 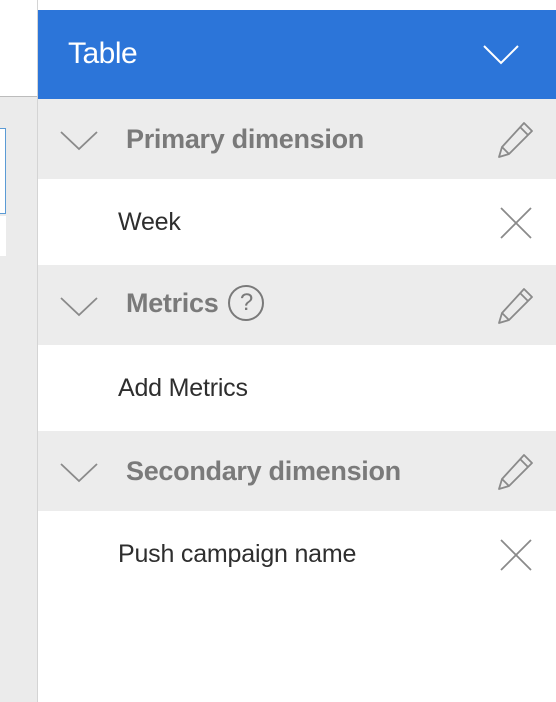 I want to click on left-field-edge, so click(x=3, y=171).